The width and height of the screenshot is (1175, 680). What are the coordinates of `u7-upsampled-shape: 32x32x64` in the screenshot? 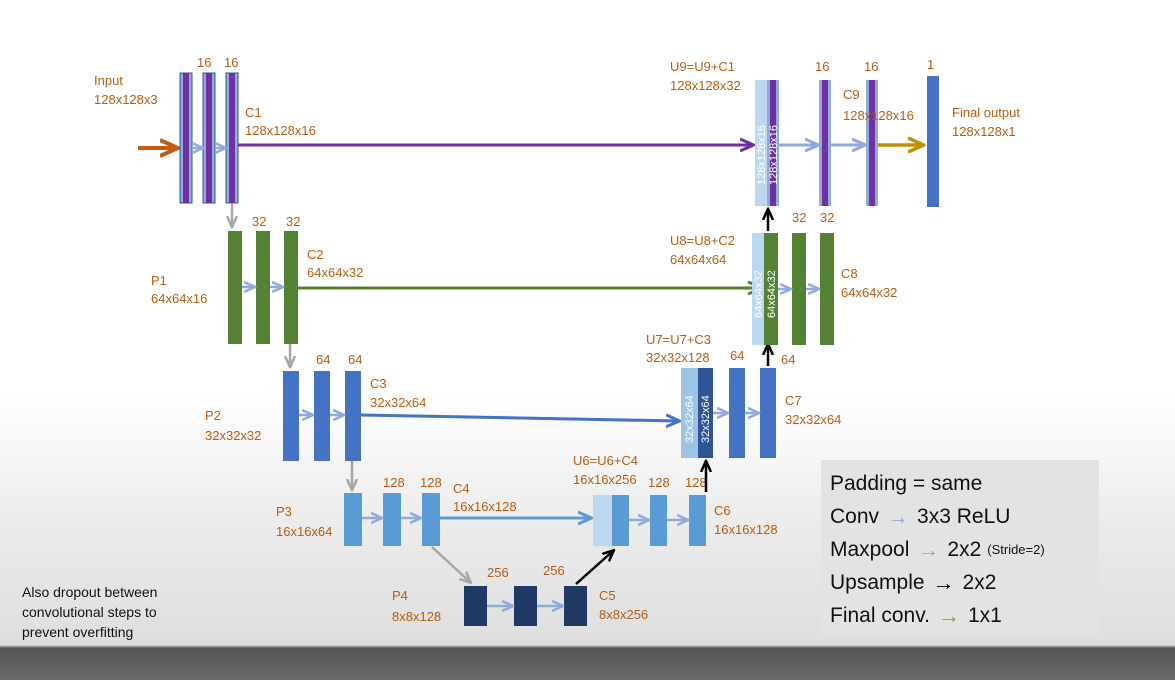 It's located at (690, 419).